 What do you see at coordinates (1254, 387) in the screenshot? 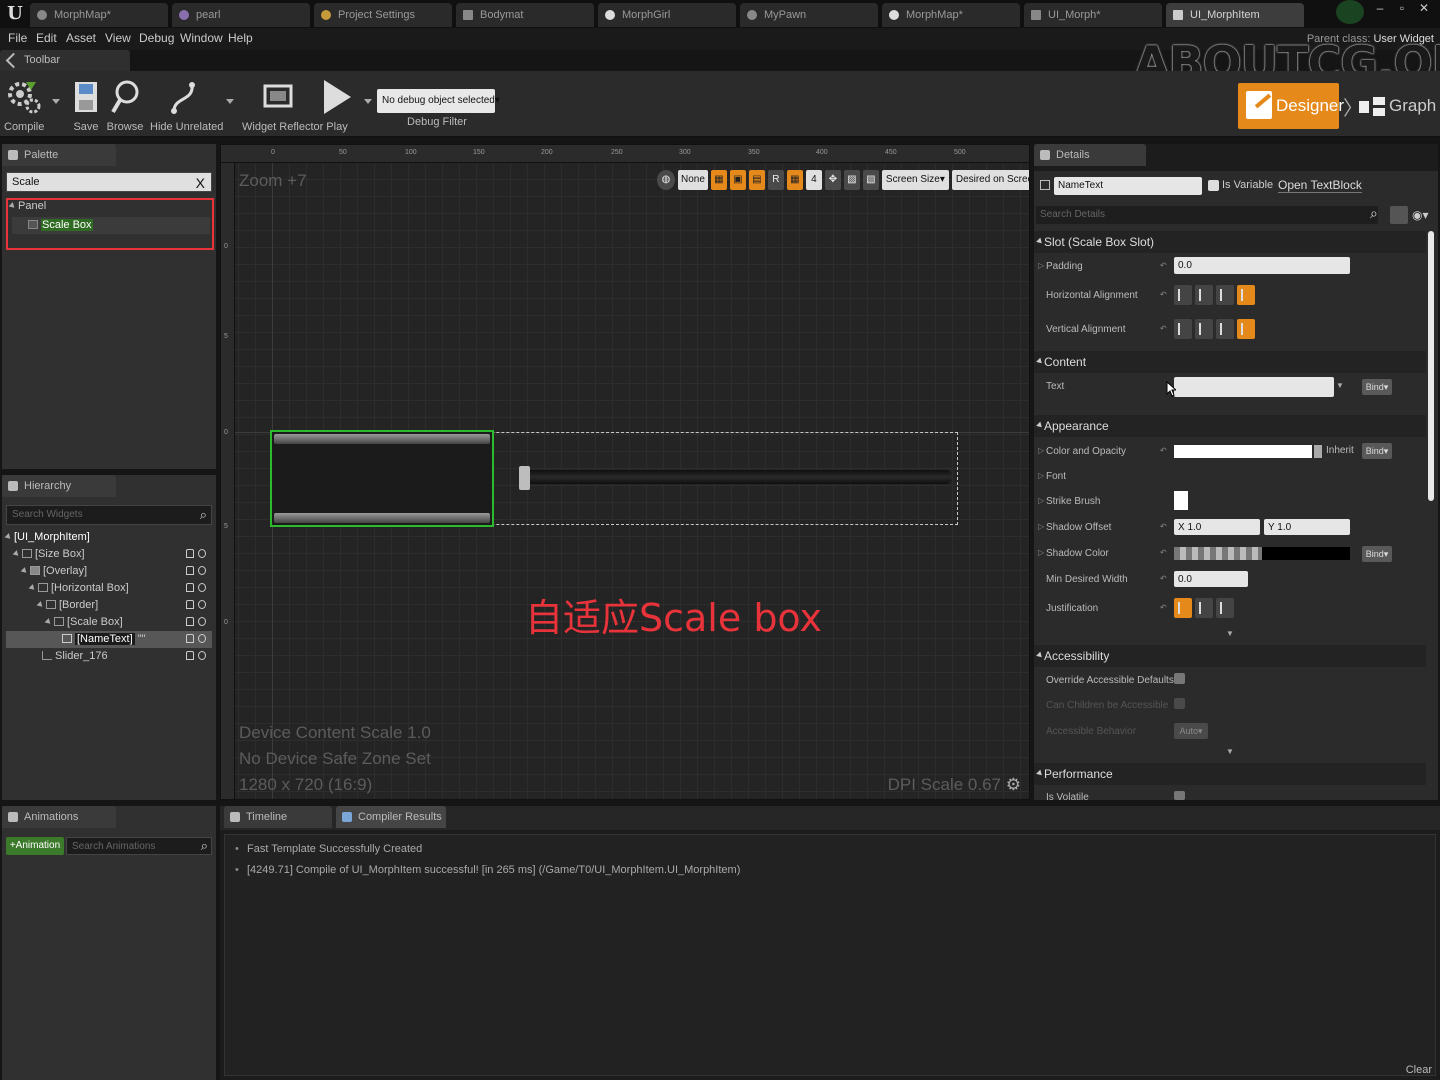
I see `text-value-input` at bounding box center [1254, 387].